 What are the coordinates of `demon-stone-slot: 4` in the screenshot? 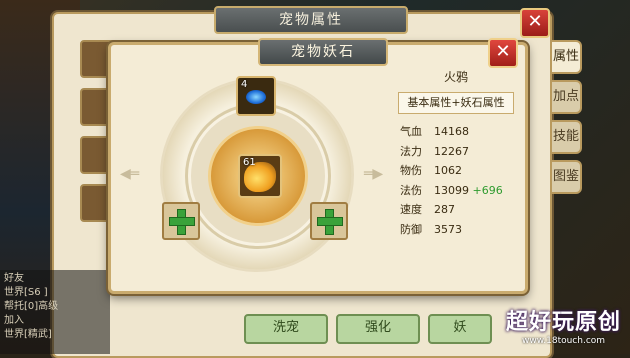 It's located at (256, 96).